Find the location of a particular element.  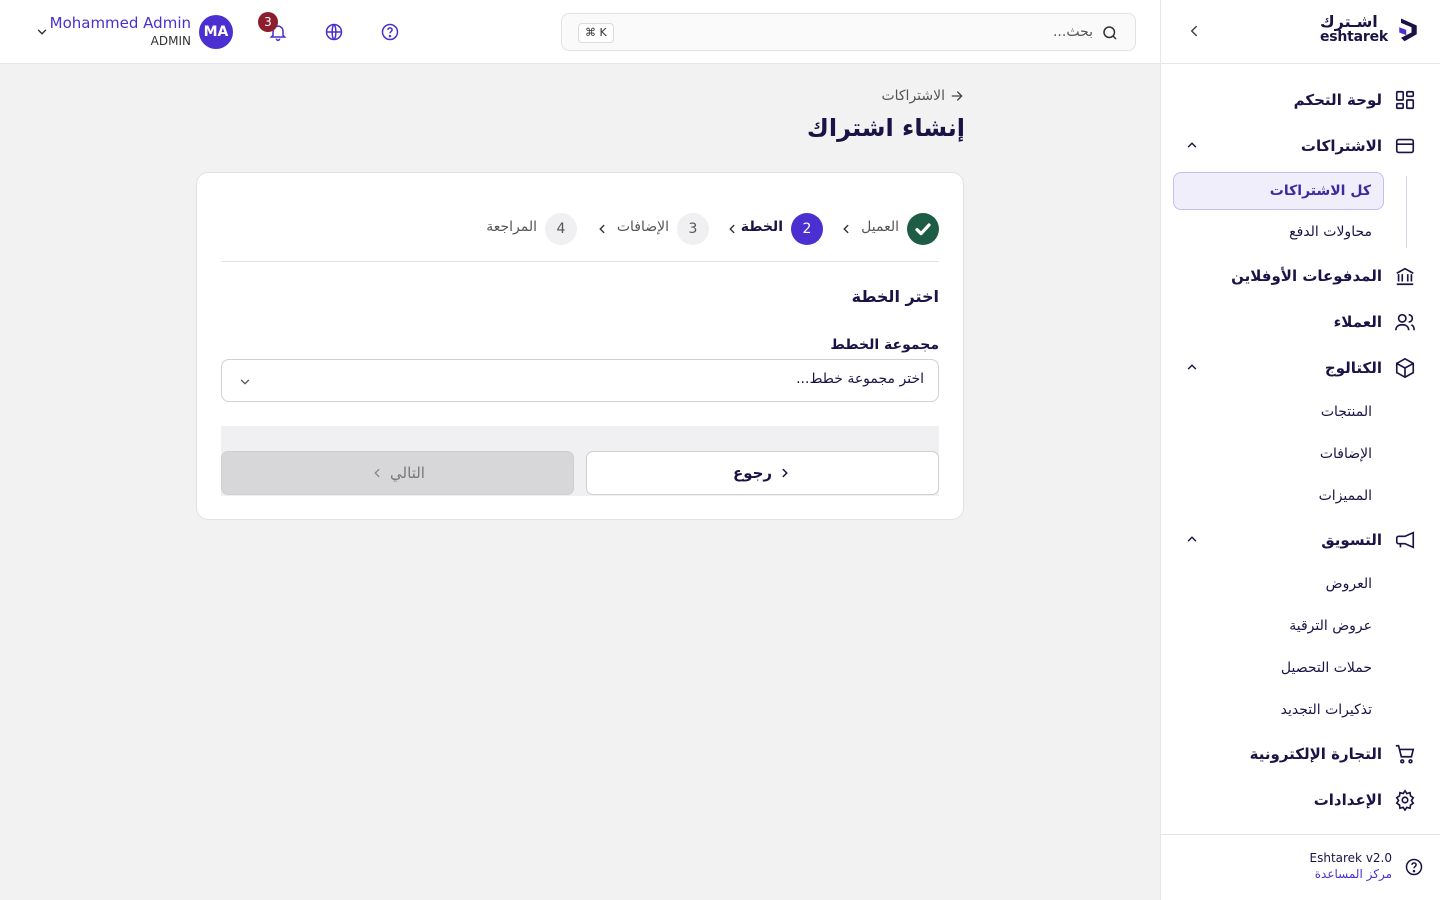

step-4-label: المراجعة is located at coordinates (511, 227).